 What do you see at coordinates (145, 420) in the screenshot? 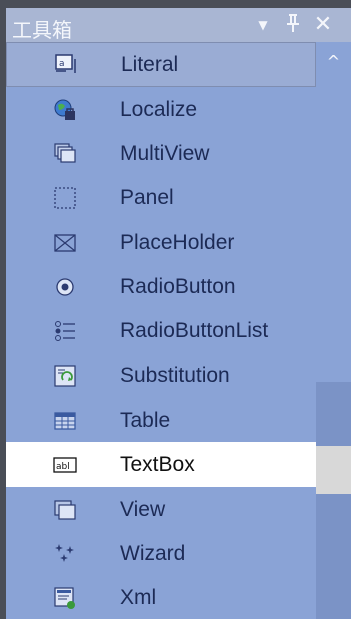
I see `toolbox-item-label: Table` at bounding box center [145, 420].